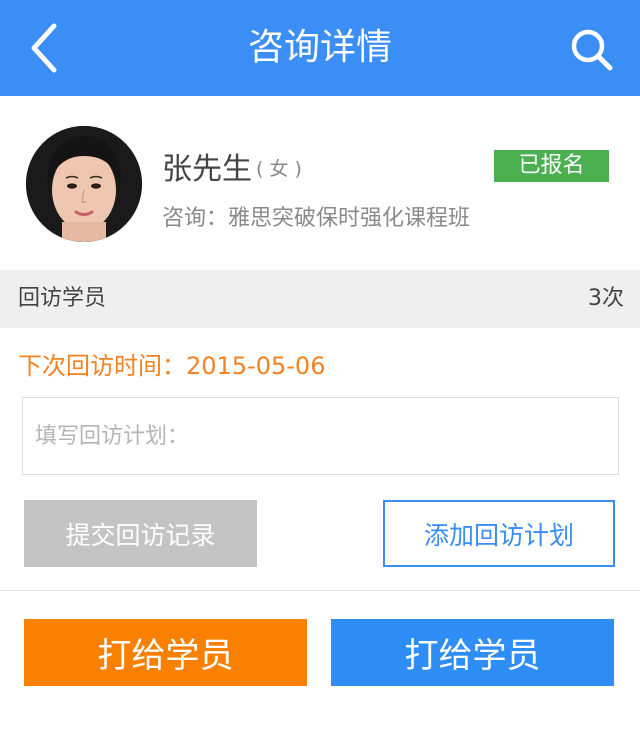  Describe the element at coordinates (551, 166) in the screenshot. I see `status-badge: 已报名` at that location.